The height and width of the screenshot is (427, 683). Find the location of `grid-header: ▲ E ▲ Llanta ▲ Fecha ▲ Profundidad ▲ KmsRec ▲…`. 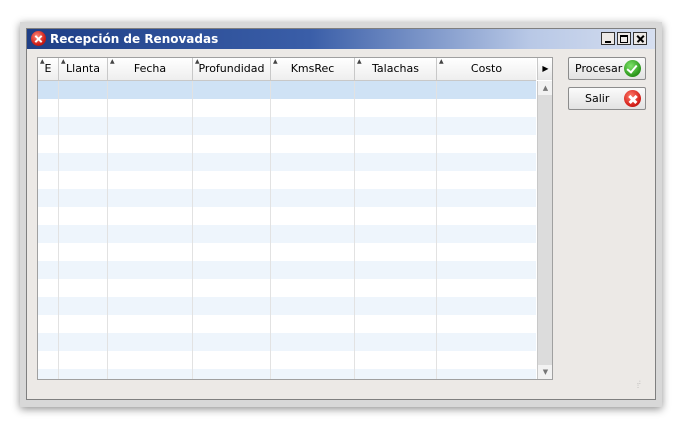

grid-header: ▲ E ▲ Llanta ▲ Fecha ▲ Profundidad ▲ KmsRec ▲… is located at coordinates (287, 69).